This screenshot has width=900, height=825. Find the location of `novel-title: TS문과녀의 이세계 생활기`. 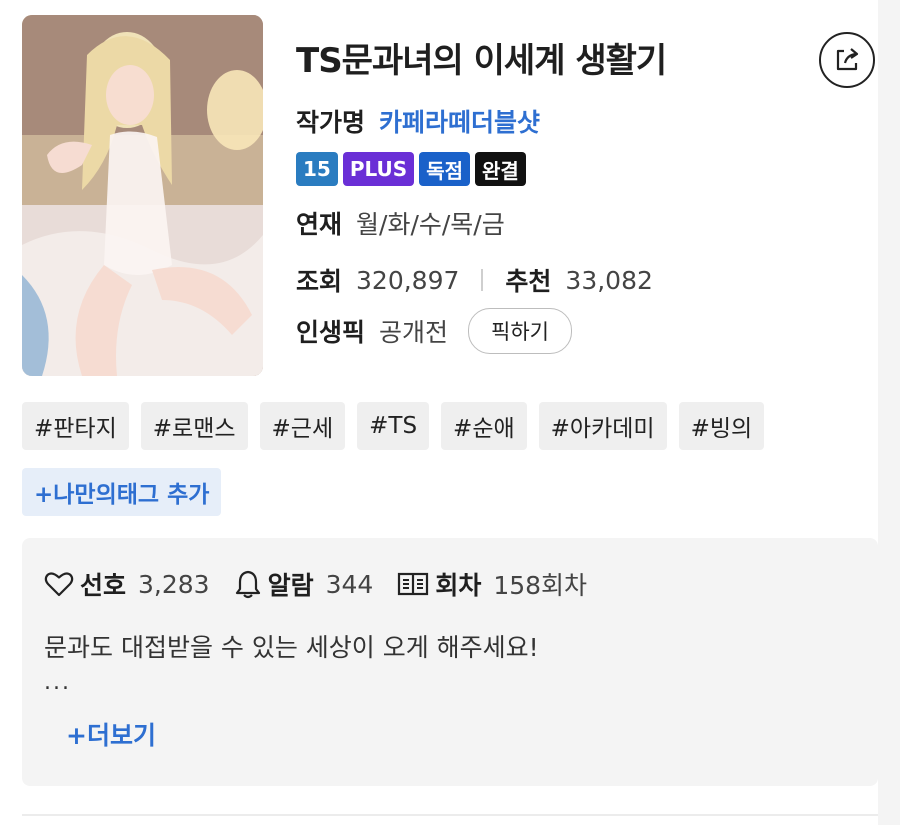

novel-title: TS문과녀의 이세계 생활기 is located at coordinates (481, 61).